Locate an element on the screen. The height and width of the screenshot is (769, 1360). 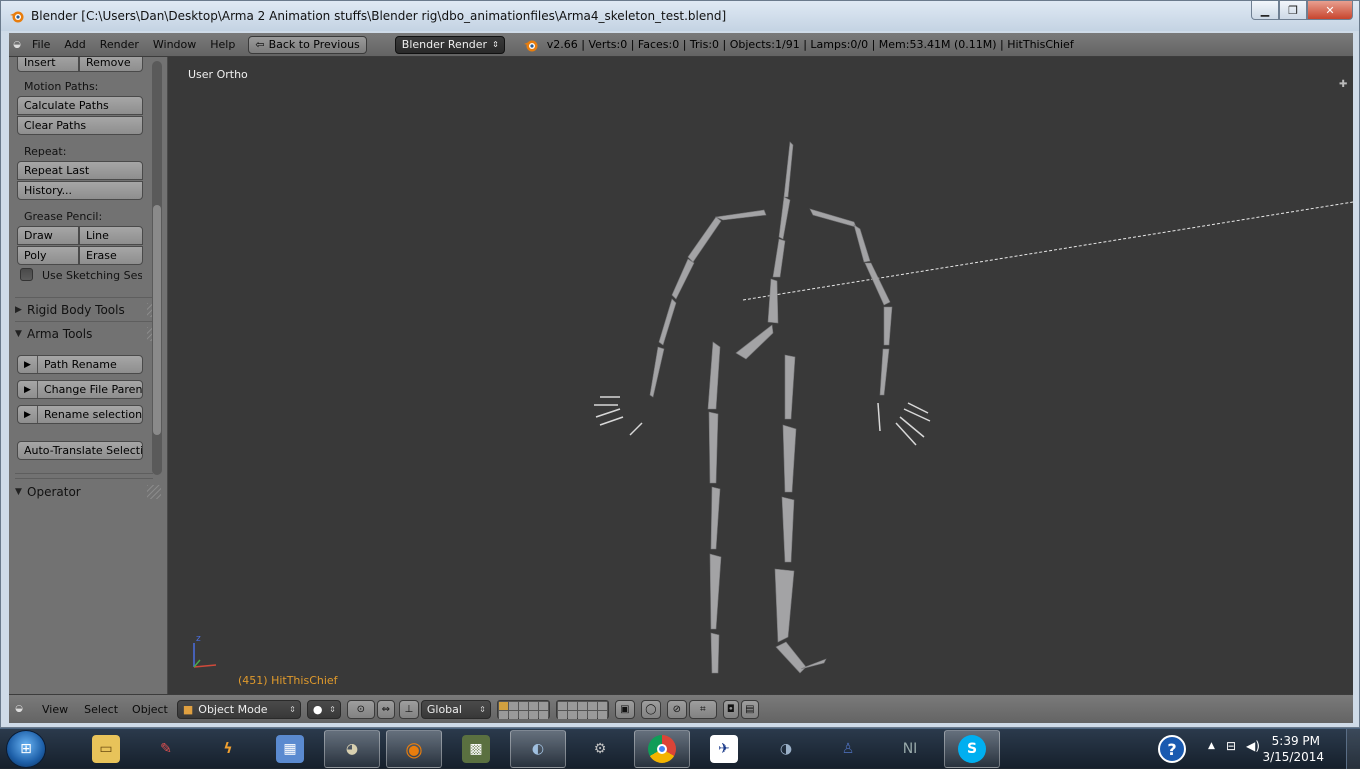
taskbar-dark-app: ✈ is located at coordinates (724, 749).